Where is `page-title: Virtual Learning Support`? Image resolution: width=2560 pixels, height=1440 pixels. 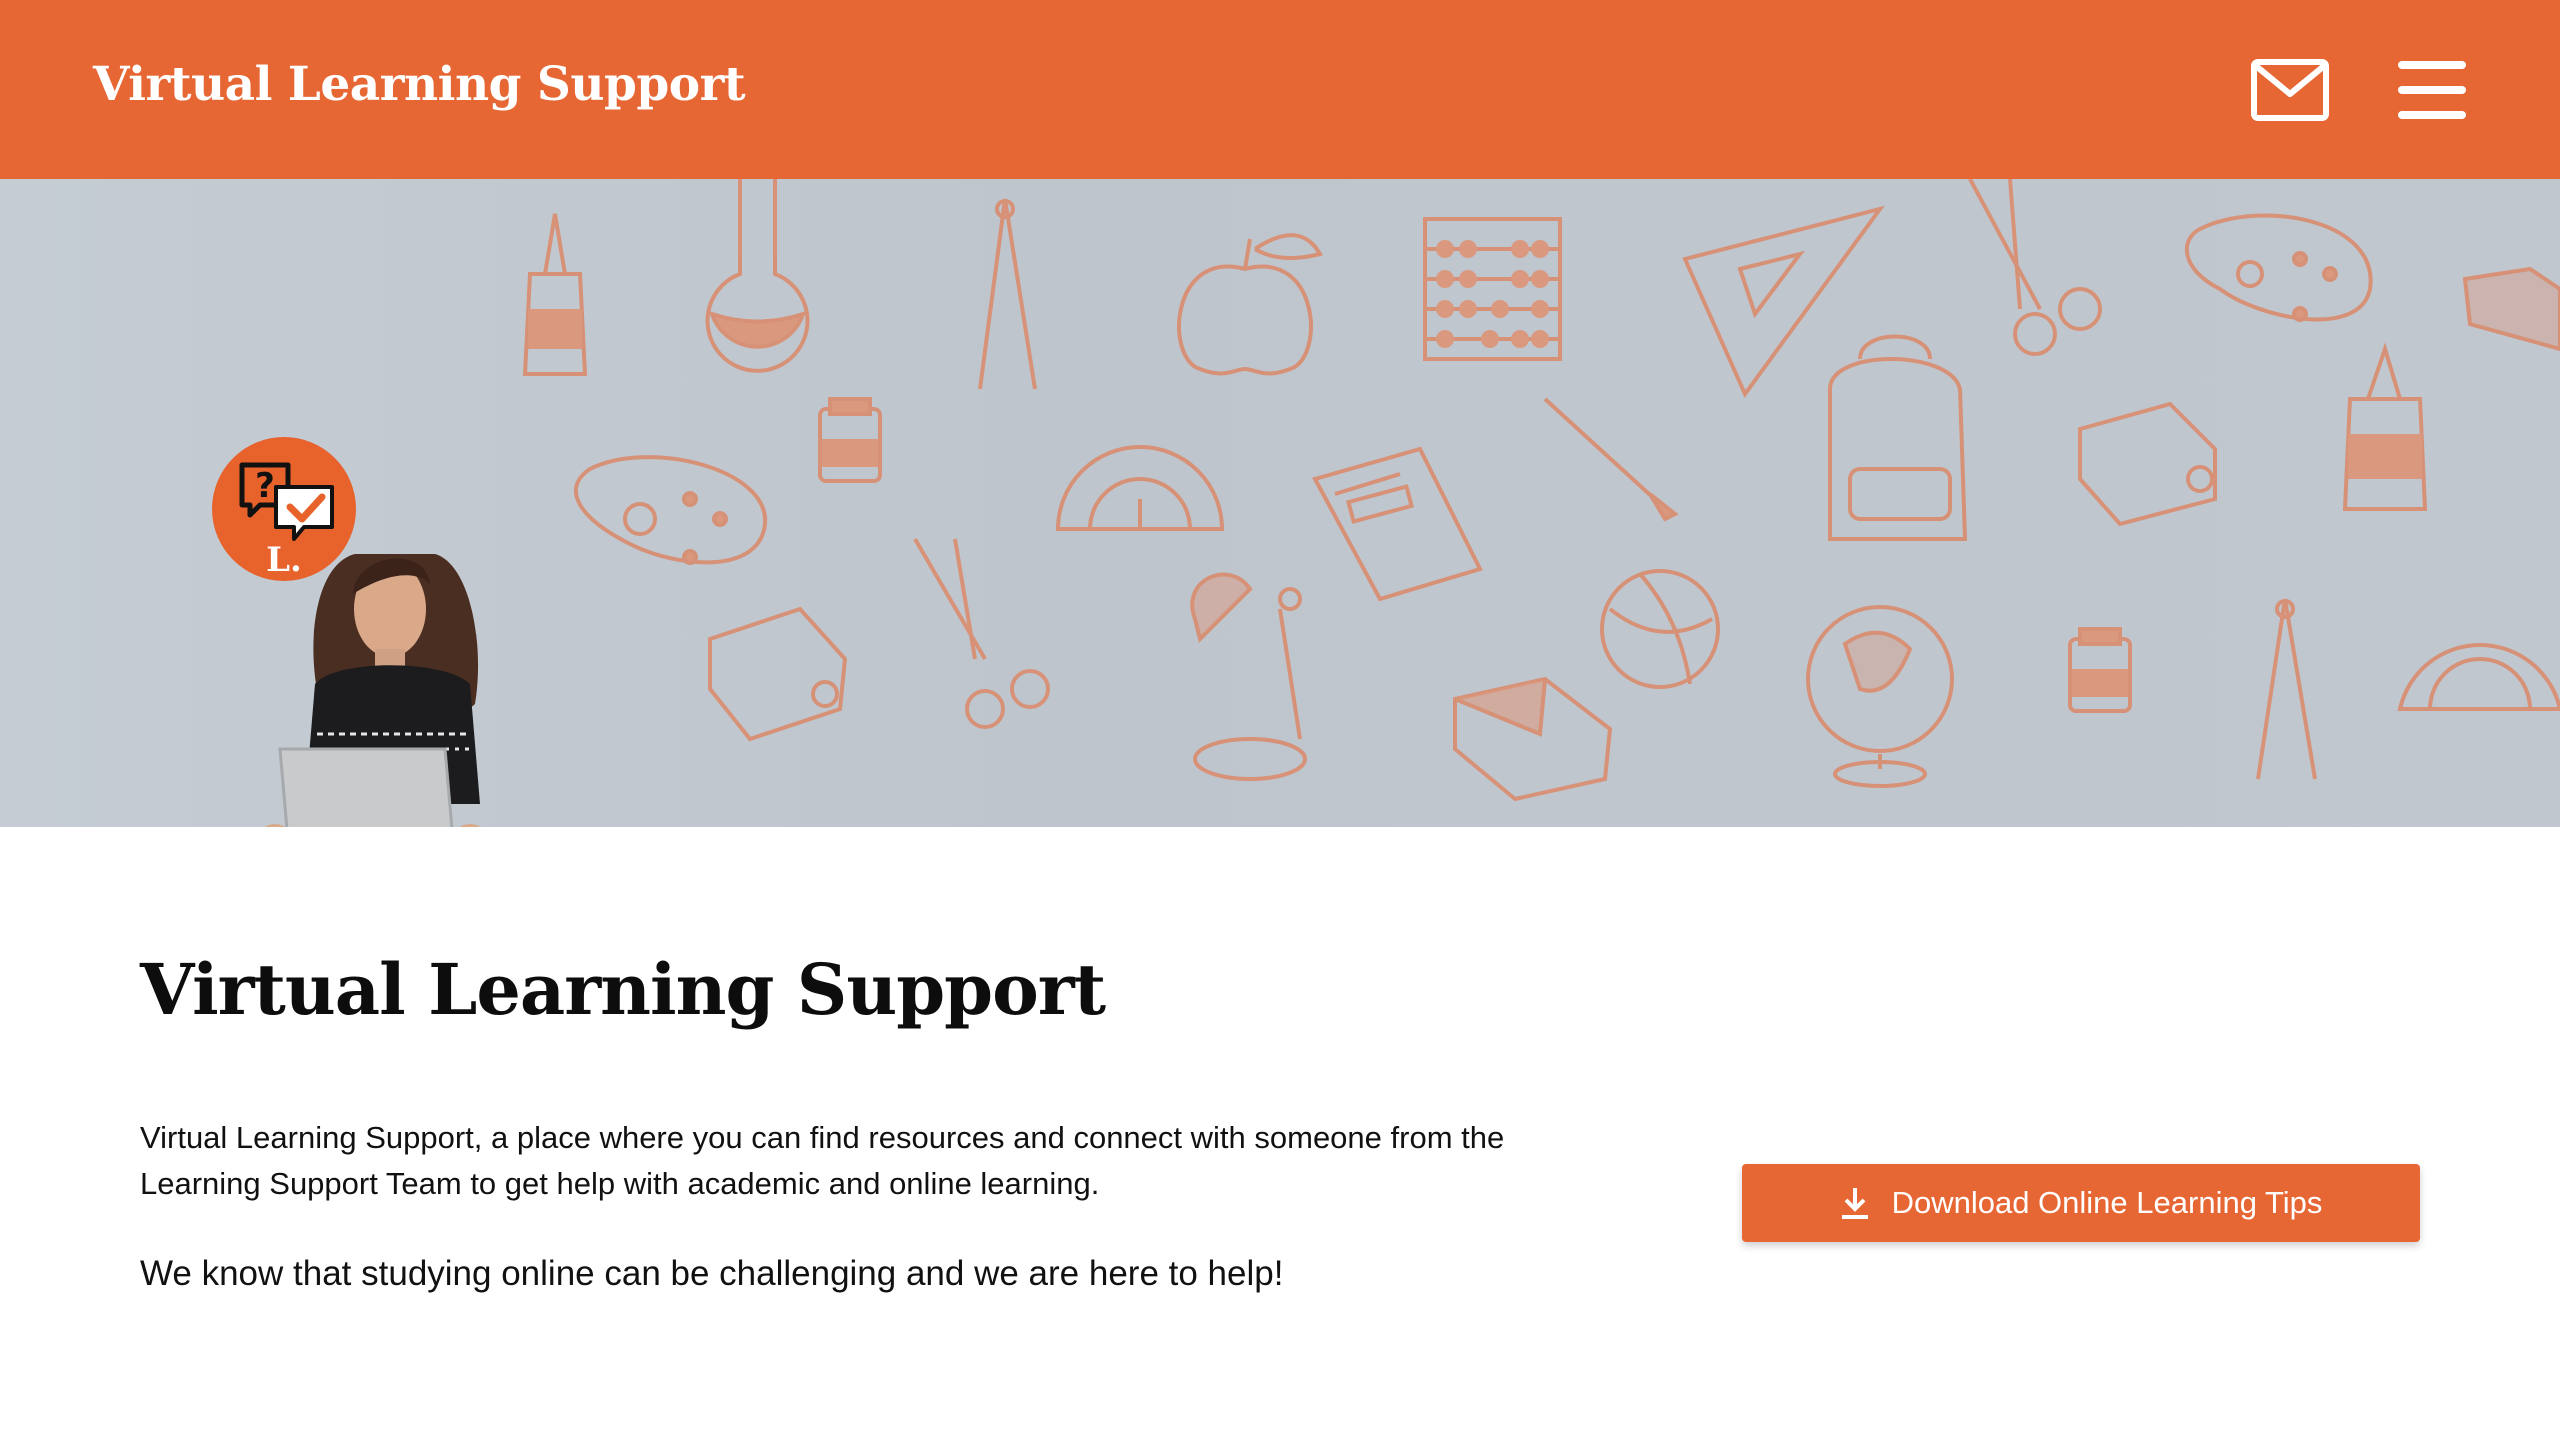
page-title: Virtual Learning Support is located at coordinates (623, 989).